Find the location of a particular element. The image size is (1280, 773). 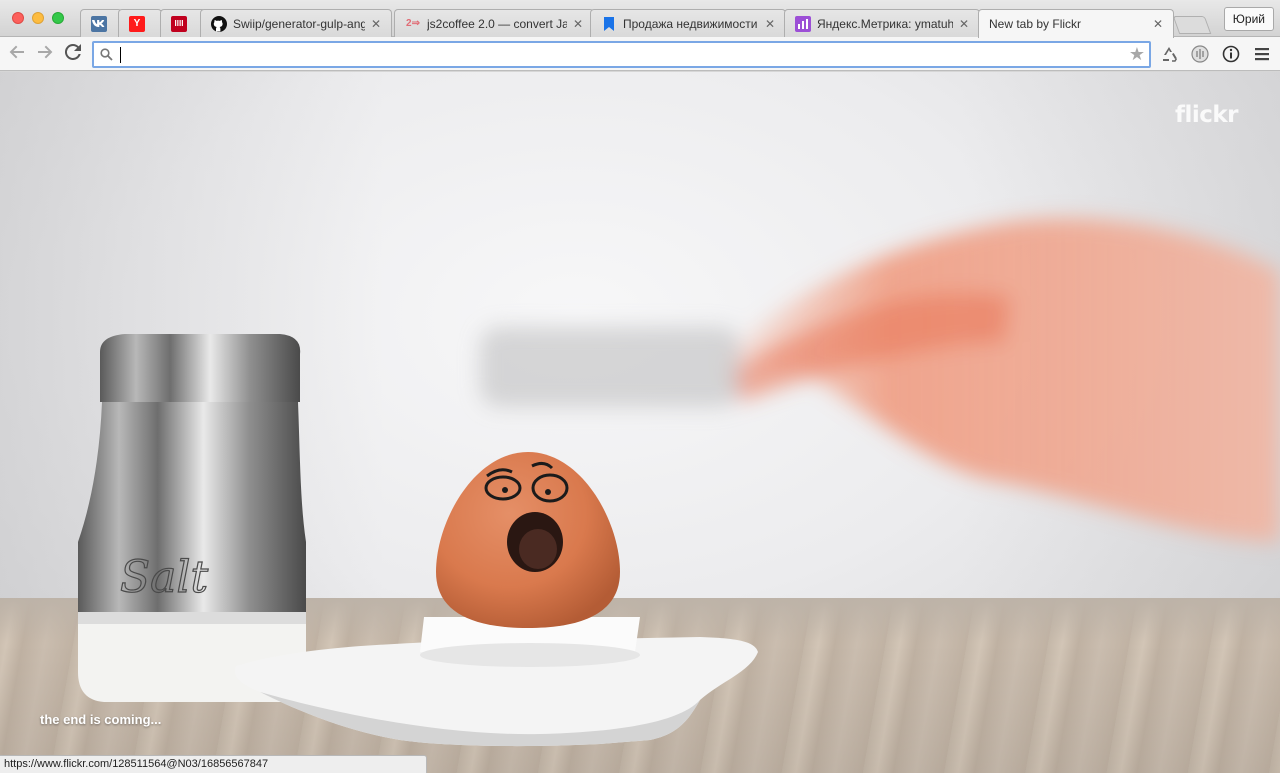

back-button is located at coordinates (17, 54).